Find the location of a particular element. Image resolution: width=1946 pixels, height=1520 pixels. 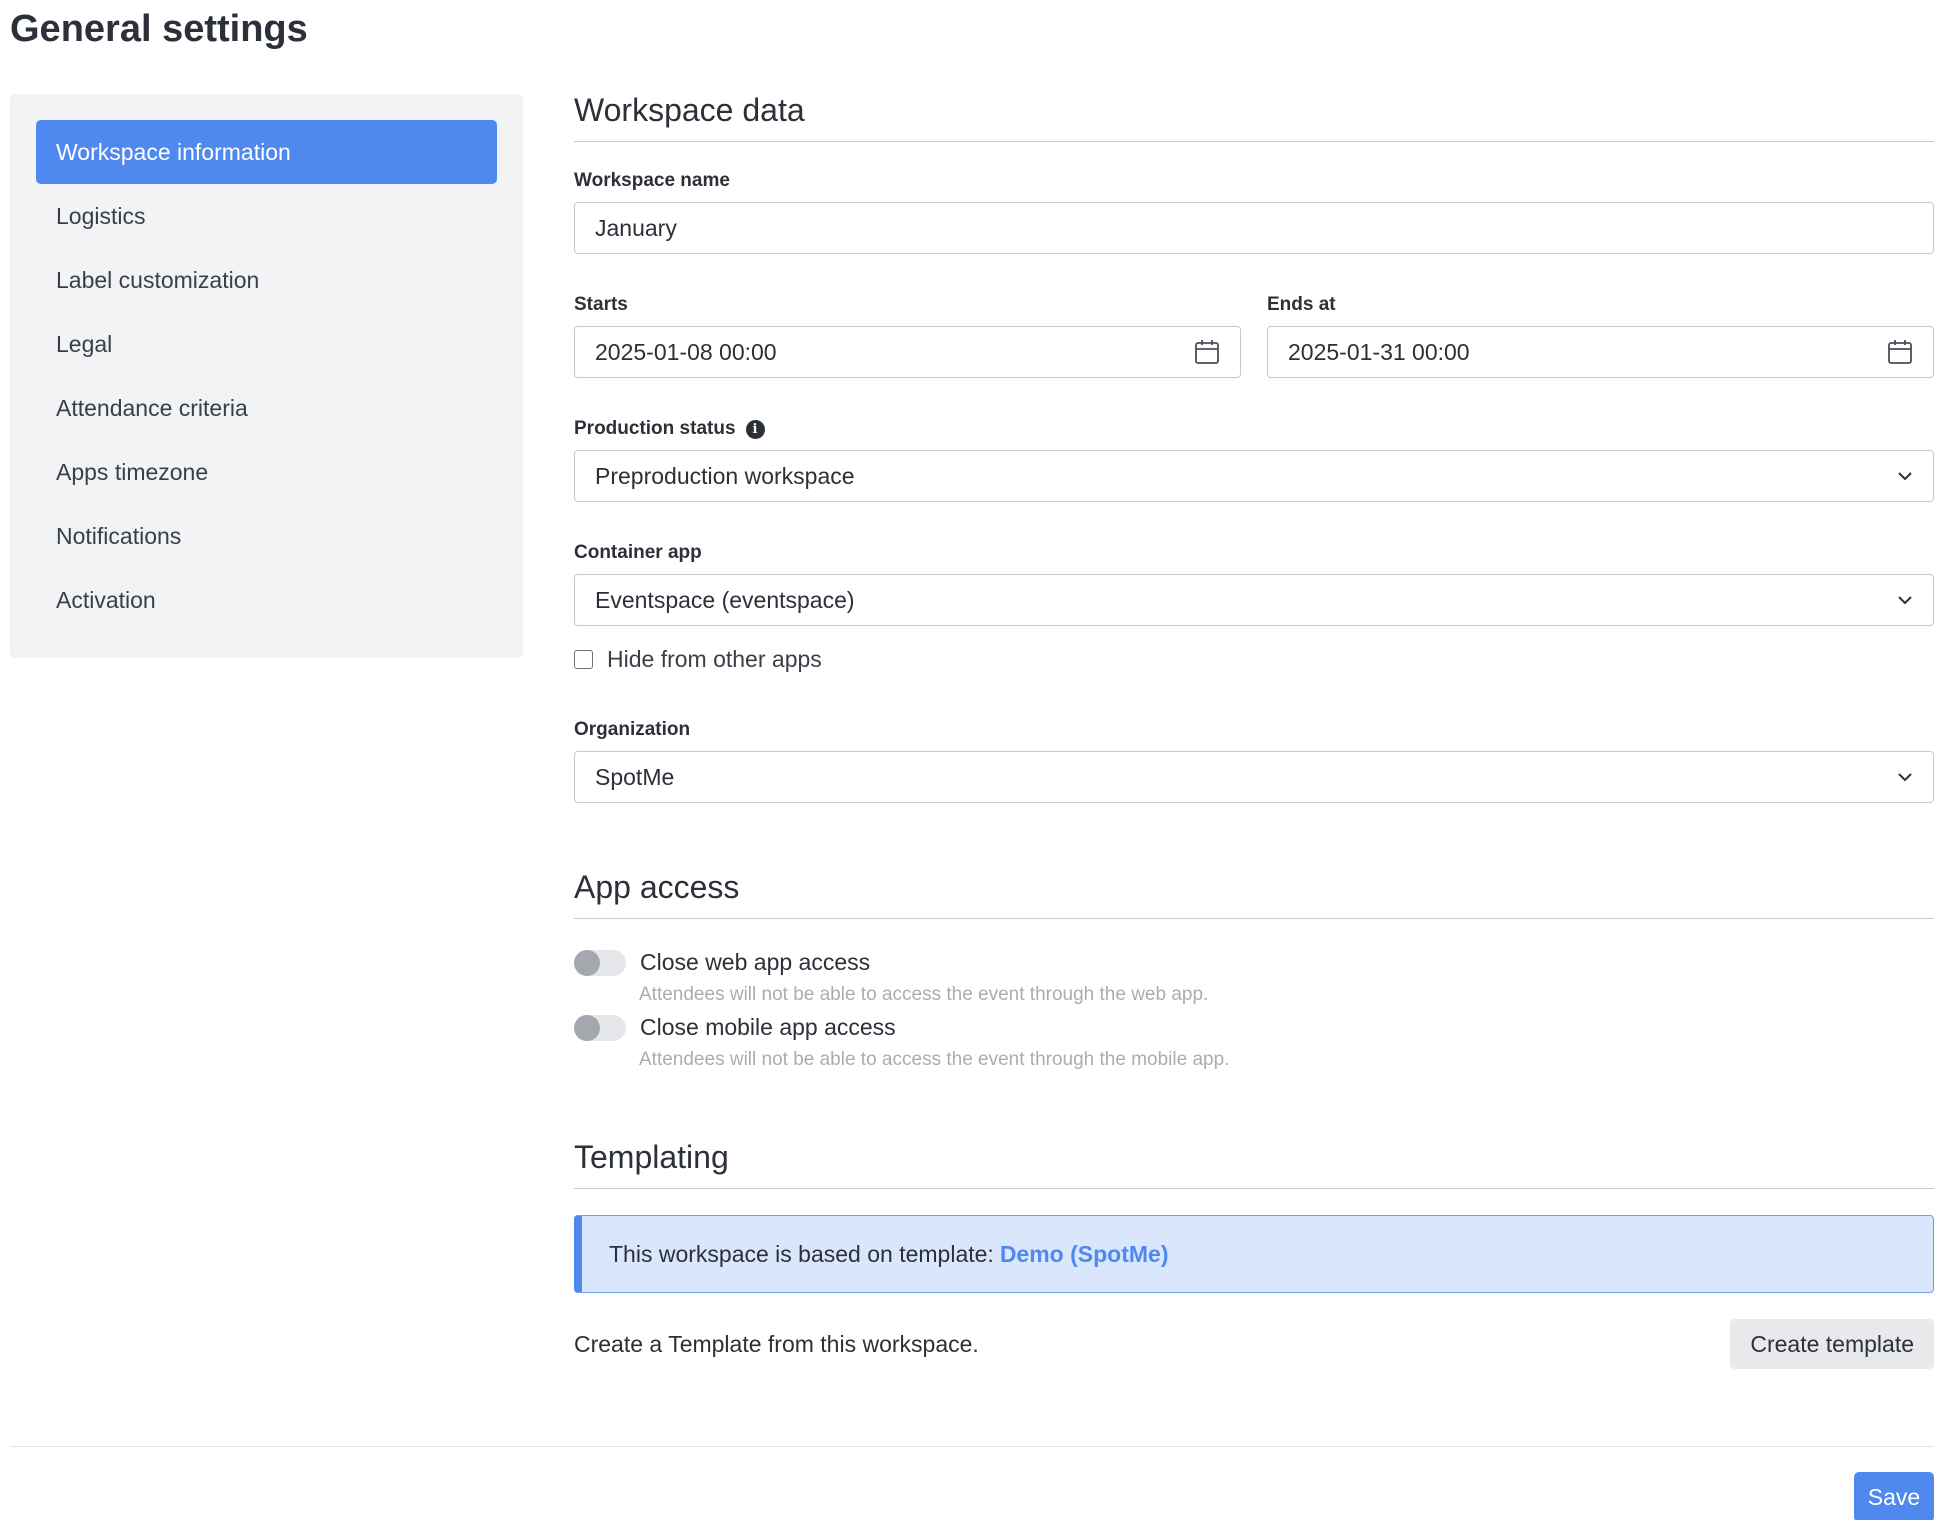

create-template-button: Create template is located at coordinates (1832, 1344).